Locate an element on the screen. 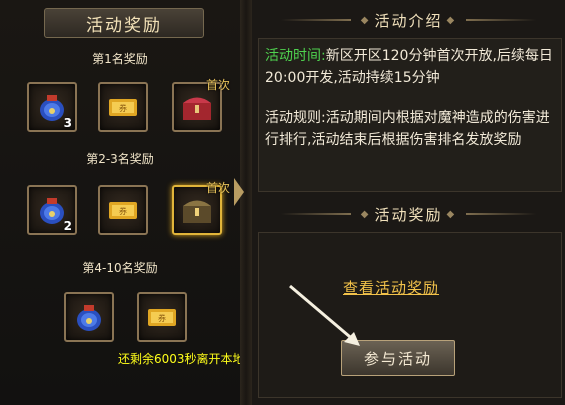 This screenshot has height=405, width=565. pointer-arrow-icon is located at coordinates (324, 315).